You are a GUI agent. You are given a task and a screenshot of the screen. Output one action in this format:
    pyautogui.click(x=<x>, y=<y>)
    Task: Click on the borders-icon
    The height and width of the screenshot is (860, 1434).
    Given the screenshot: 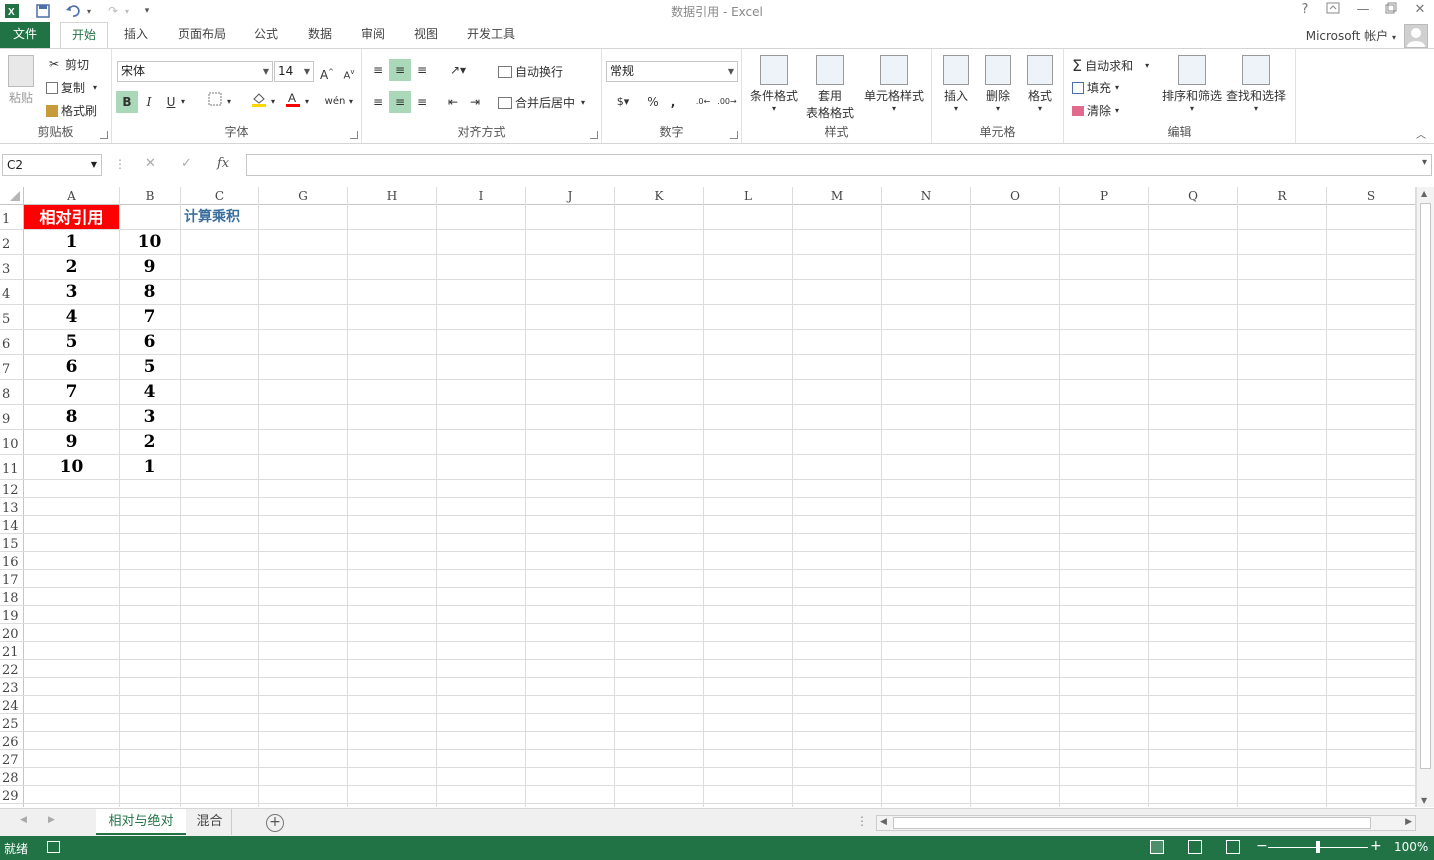 What is the action you would take?
    pyautogui.click(x=215, y=102)
    